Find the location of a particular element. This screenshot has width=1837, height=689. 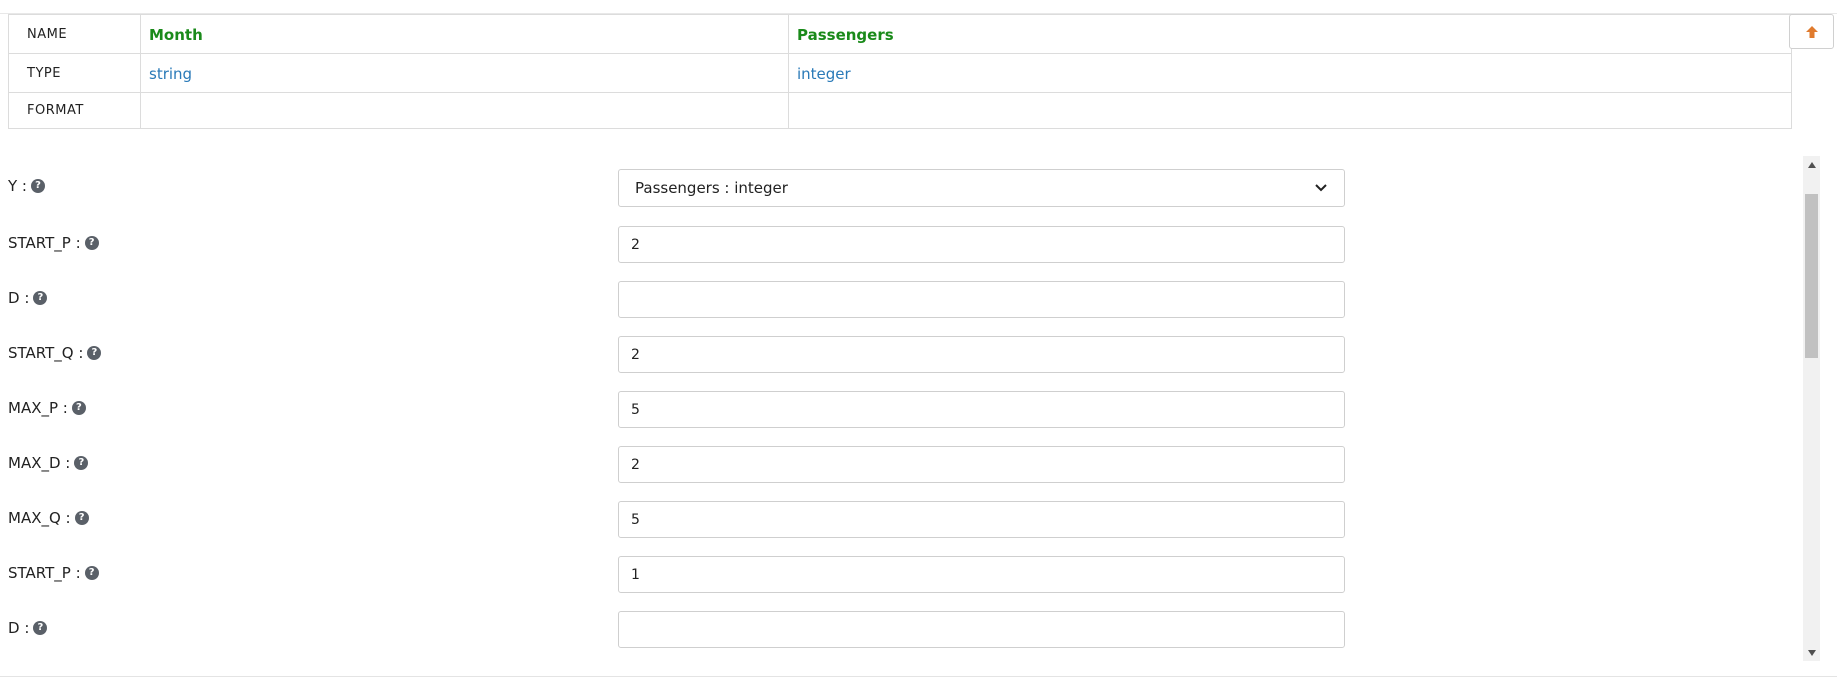

start-p-2-input is located at coordinates (981, 574).